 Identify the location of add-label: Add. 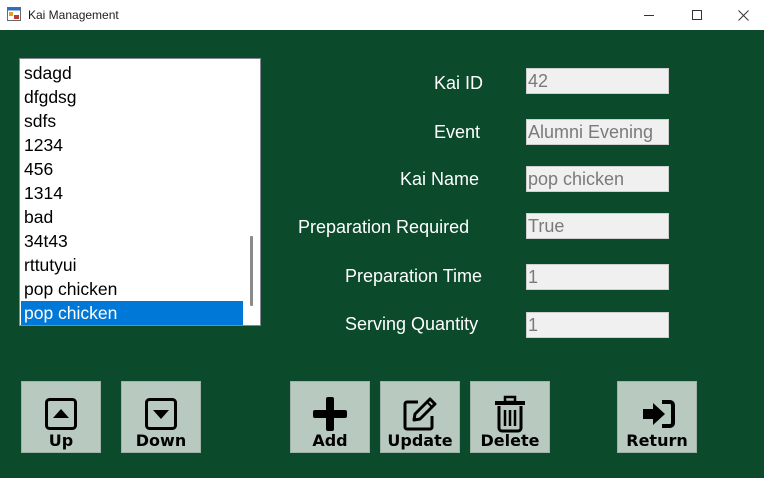
(330, 440).